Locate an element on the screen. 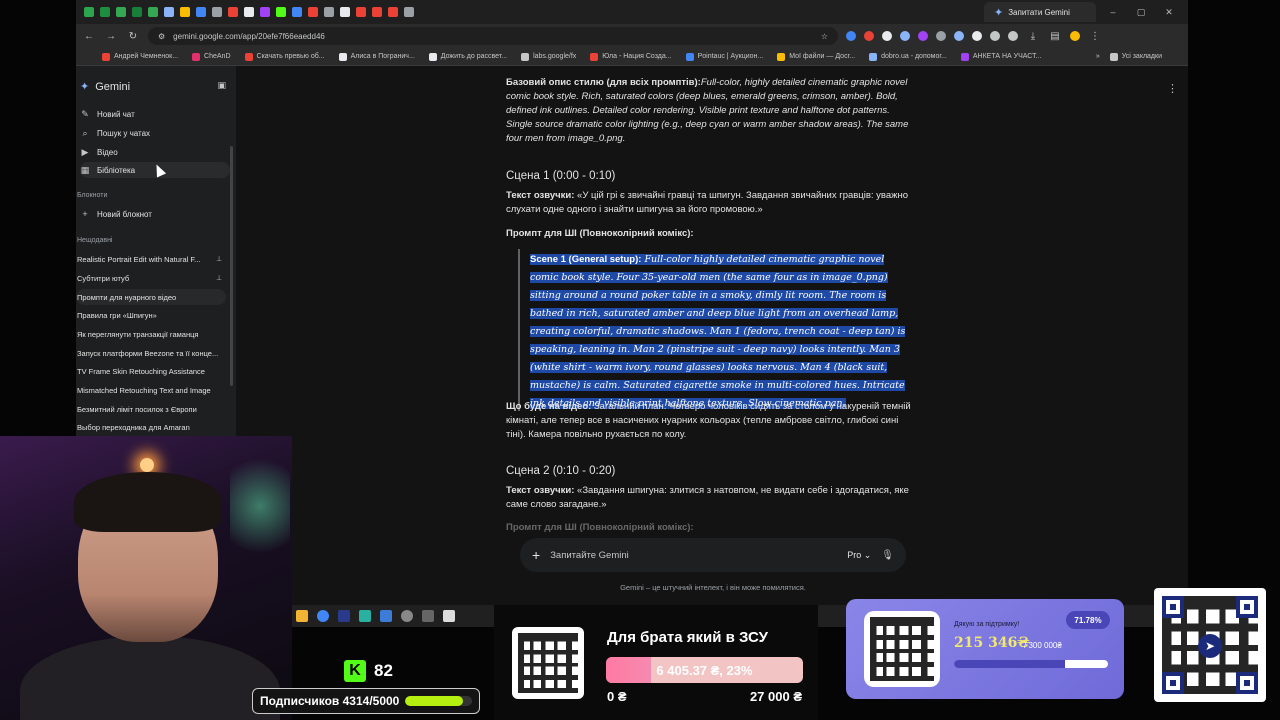  site-icon is located at coordinates (342, 56).